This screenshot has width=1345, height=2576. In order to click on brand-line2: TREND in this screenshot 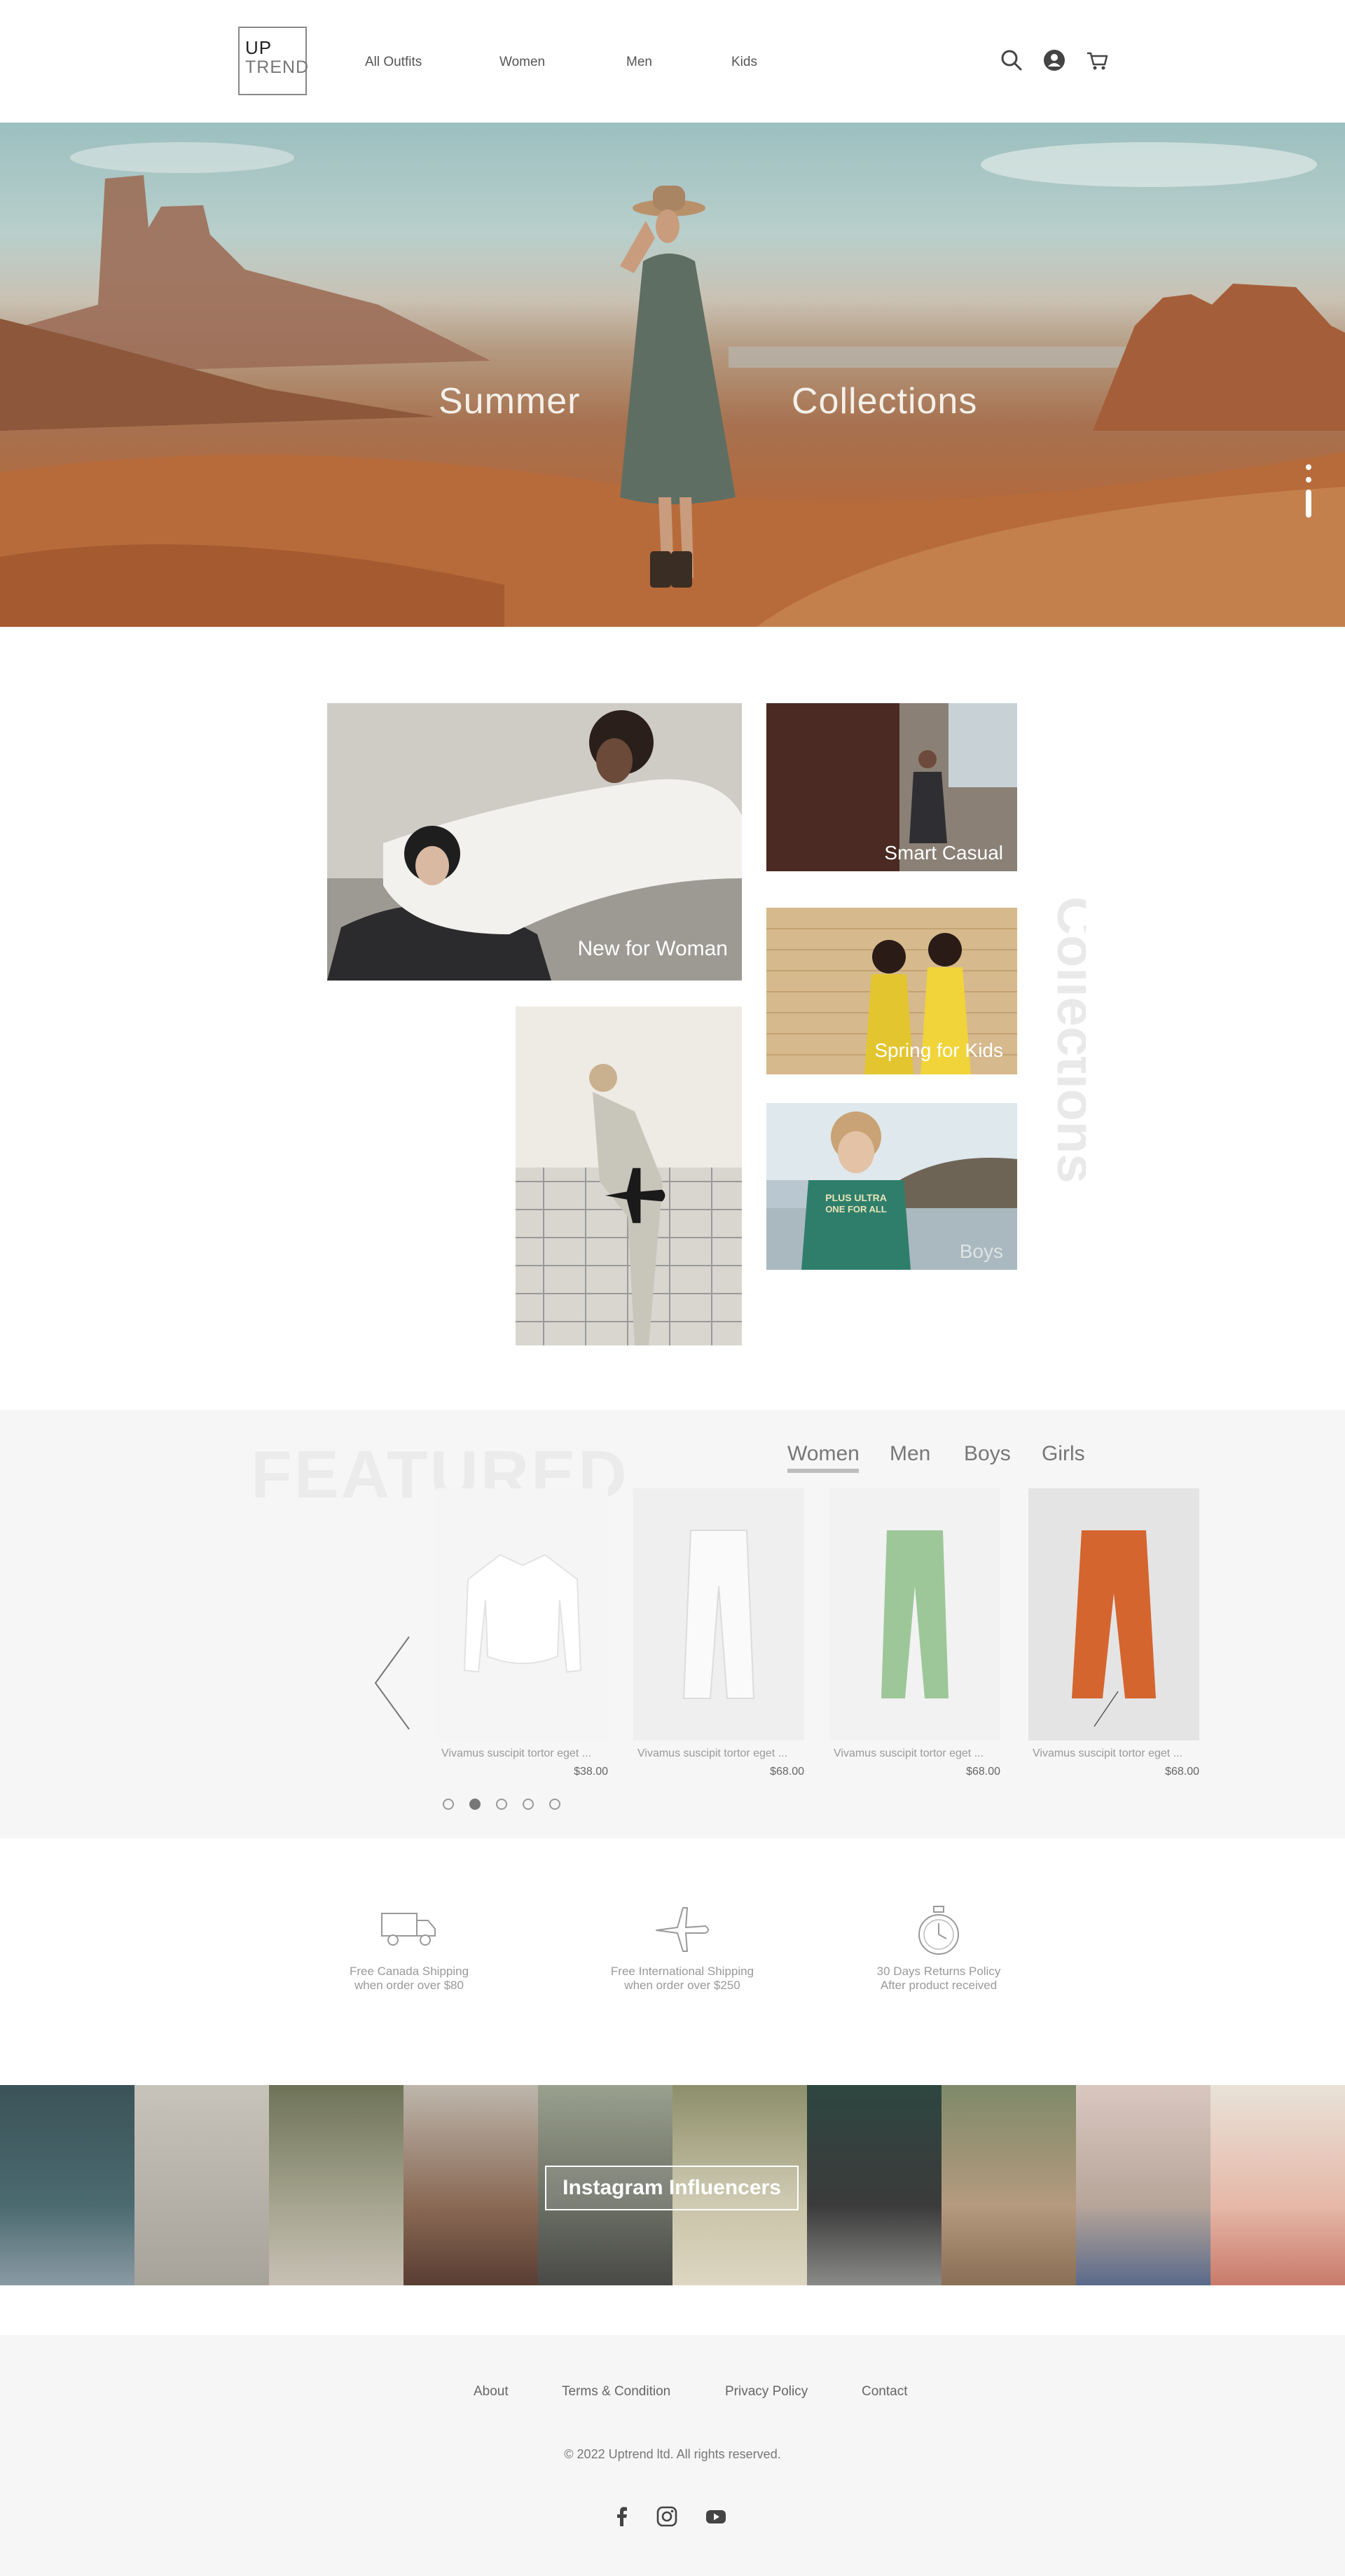, I will do `click(277, 67)`.